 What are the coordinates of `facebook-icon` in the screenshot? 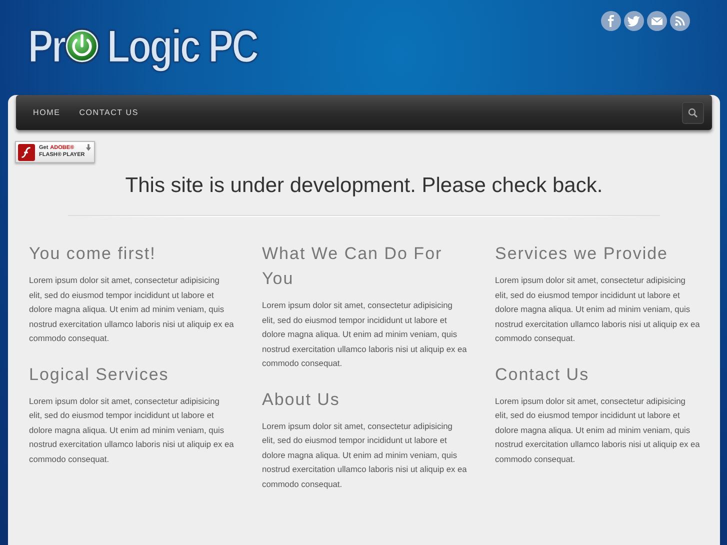 It's located at (611, 21).